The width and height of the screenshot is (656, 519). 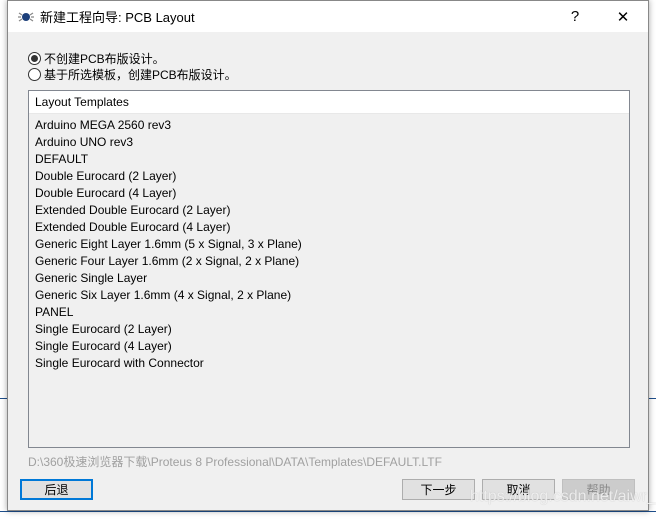 I want to click on template-list-item: Single Eurocard (2 Layer), so click(x=329, y=329).